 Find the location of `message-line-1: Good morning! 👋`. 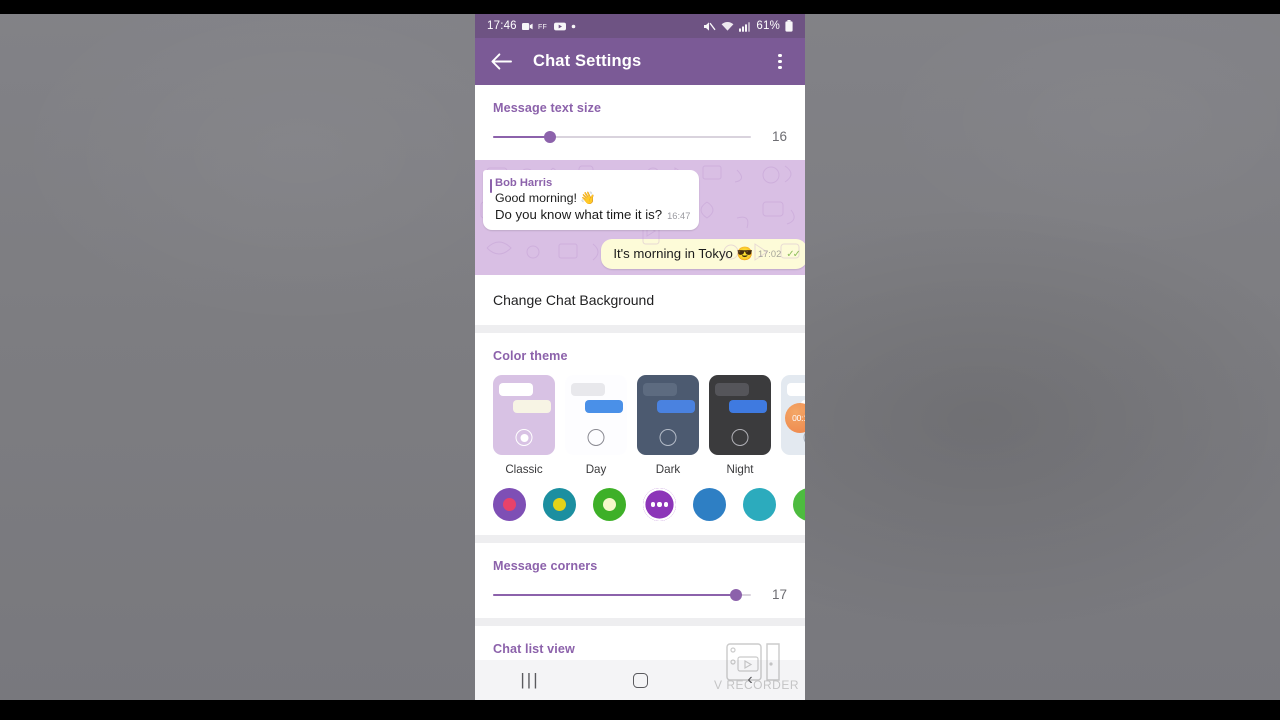

message-line-1: Good morning! 👋 is located at coordinates (545, 198).